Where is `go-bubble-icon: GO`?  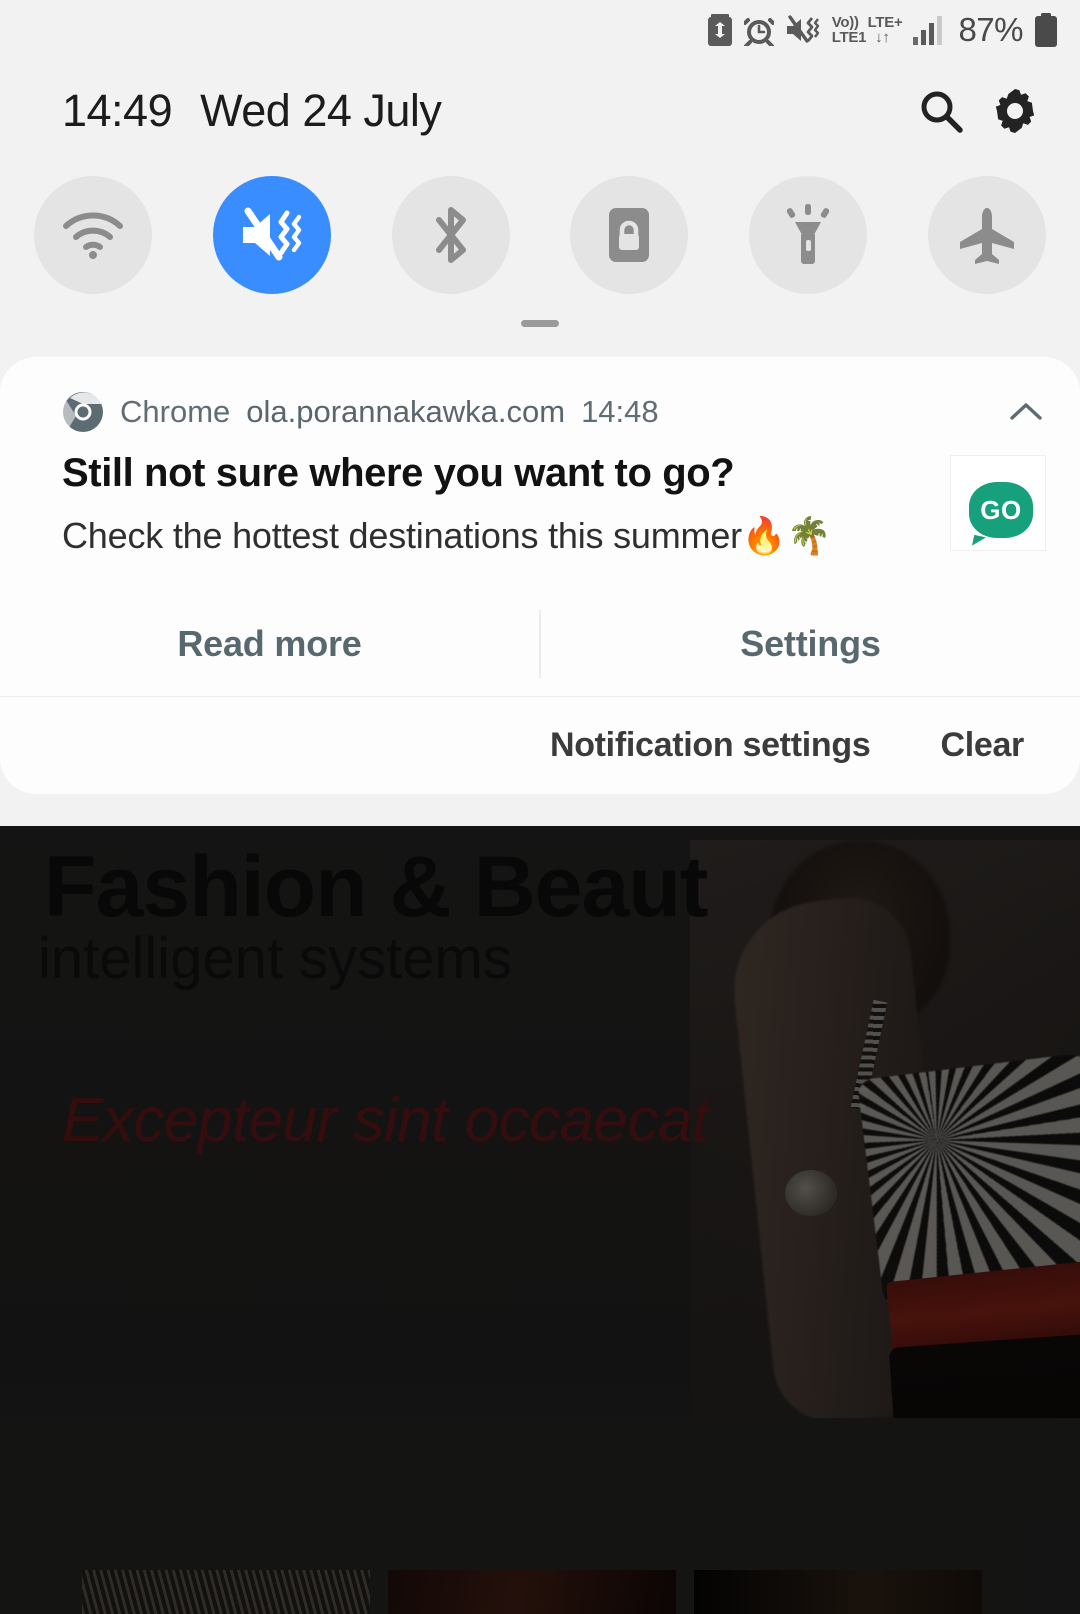
go-bubble-icon: GO is located at coordinates (1001, 510).